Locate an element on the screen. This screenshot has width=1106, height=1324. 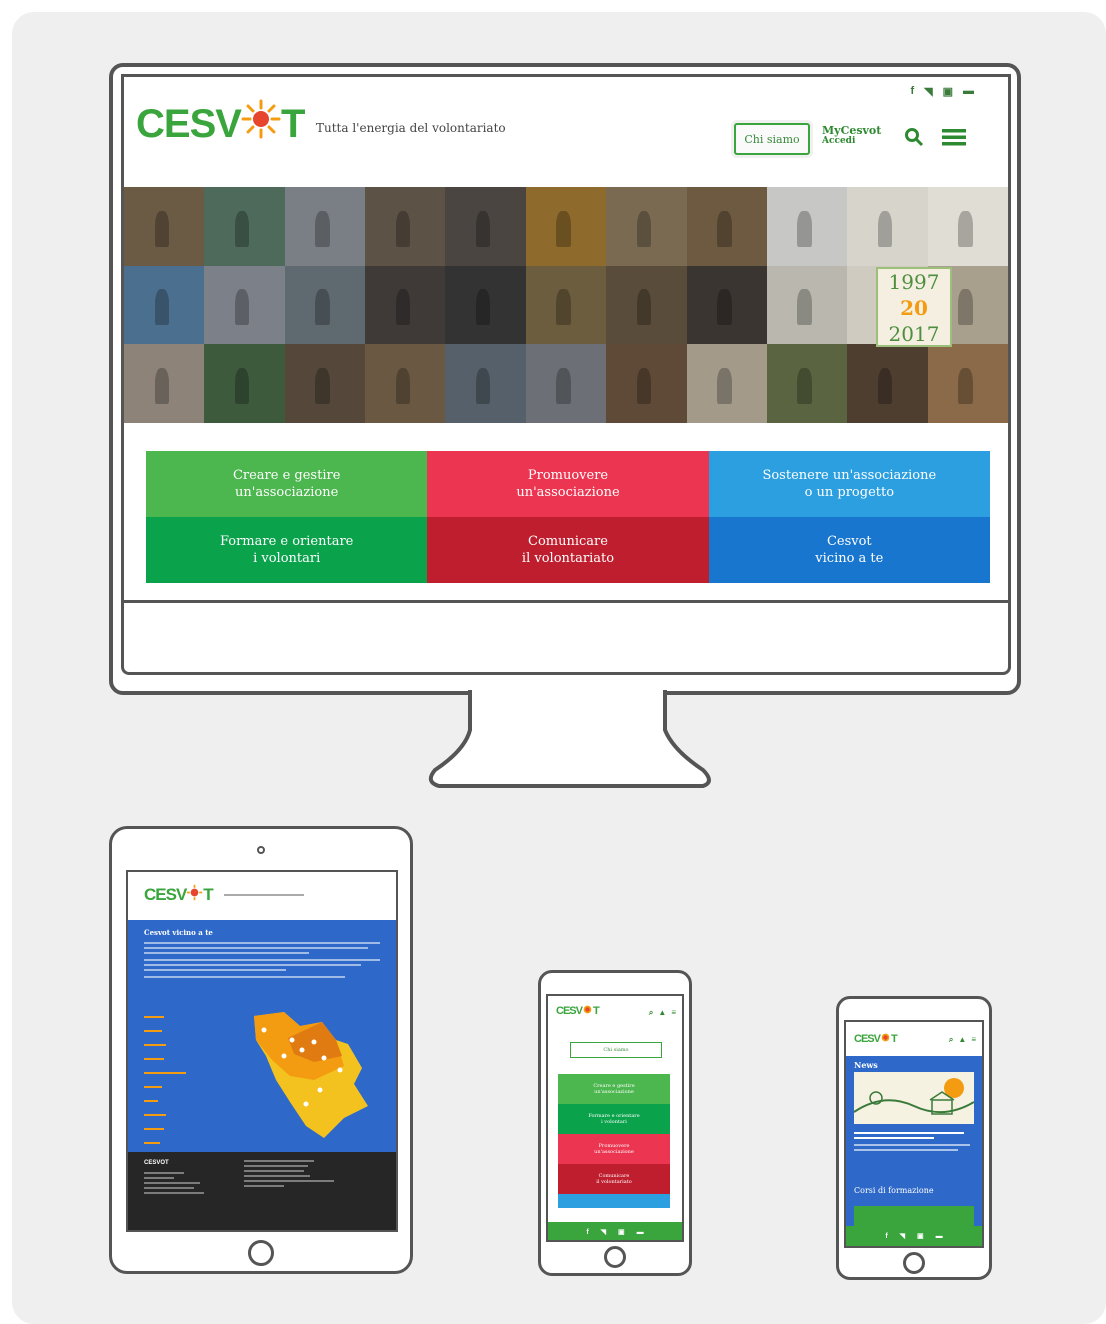
mobile-social-bar: f ◥ ▣ ▬ is located at coordinates (615, 1231).